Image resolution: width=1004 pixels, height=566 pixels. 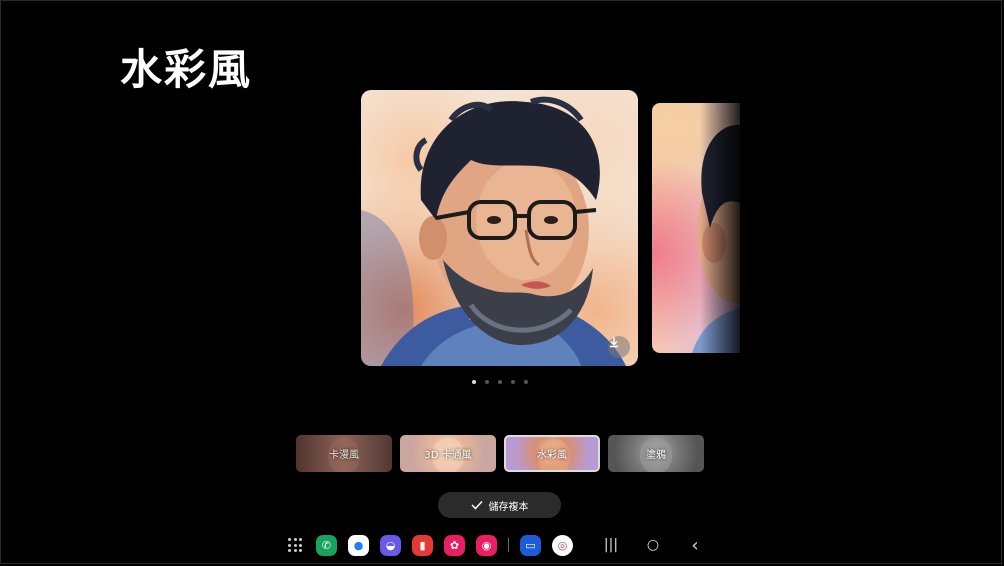 I want to click on page-title: 水彩風, so click(x=186, y=69).